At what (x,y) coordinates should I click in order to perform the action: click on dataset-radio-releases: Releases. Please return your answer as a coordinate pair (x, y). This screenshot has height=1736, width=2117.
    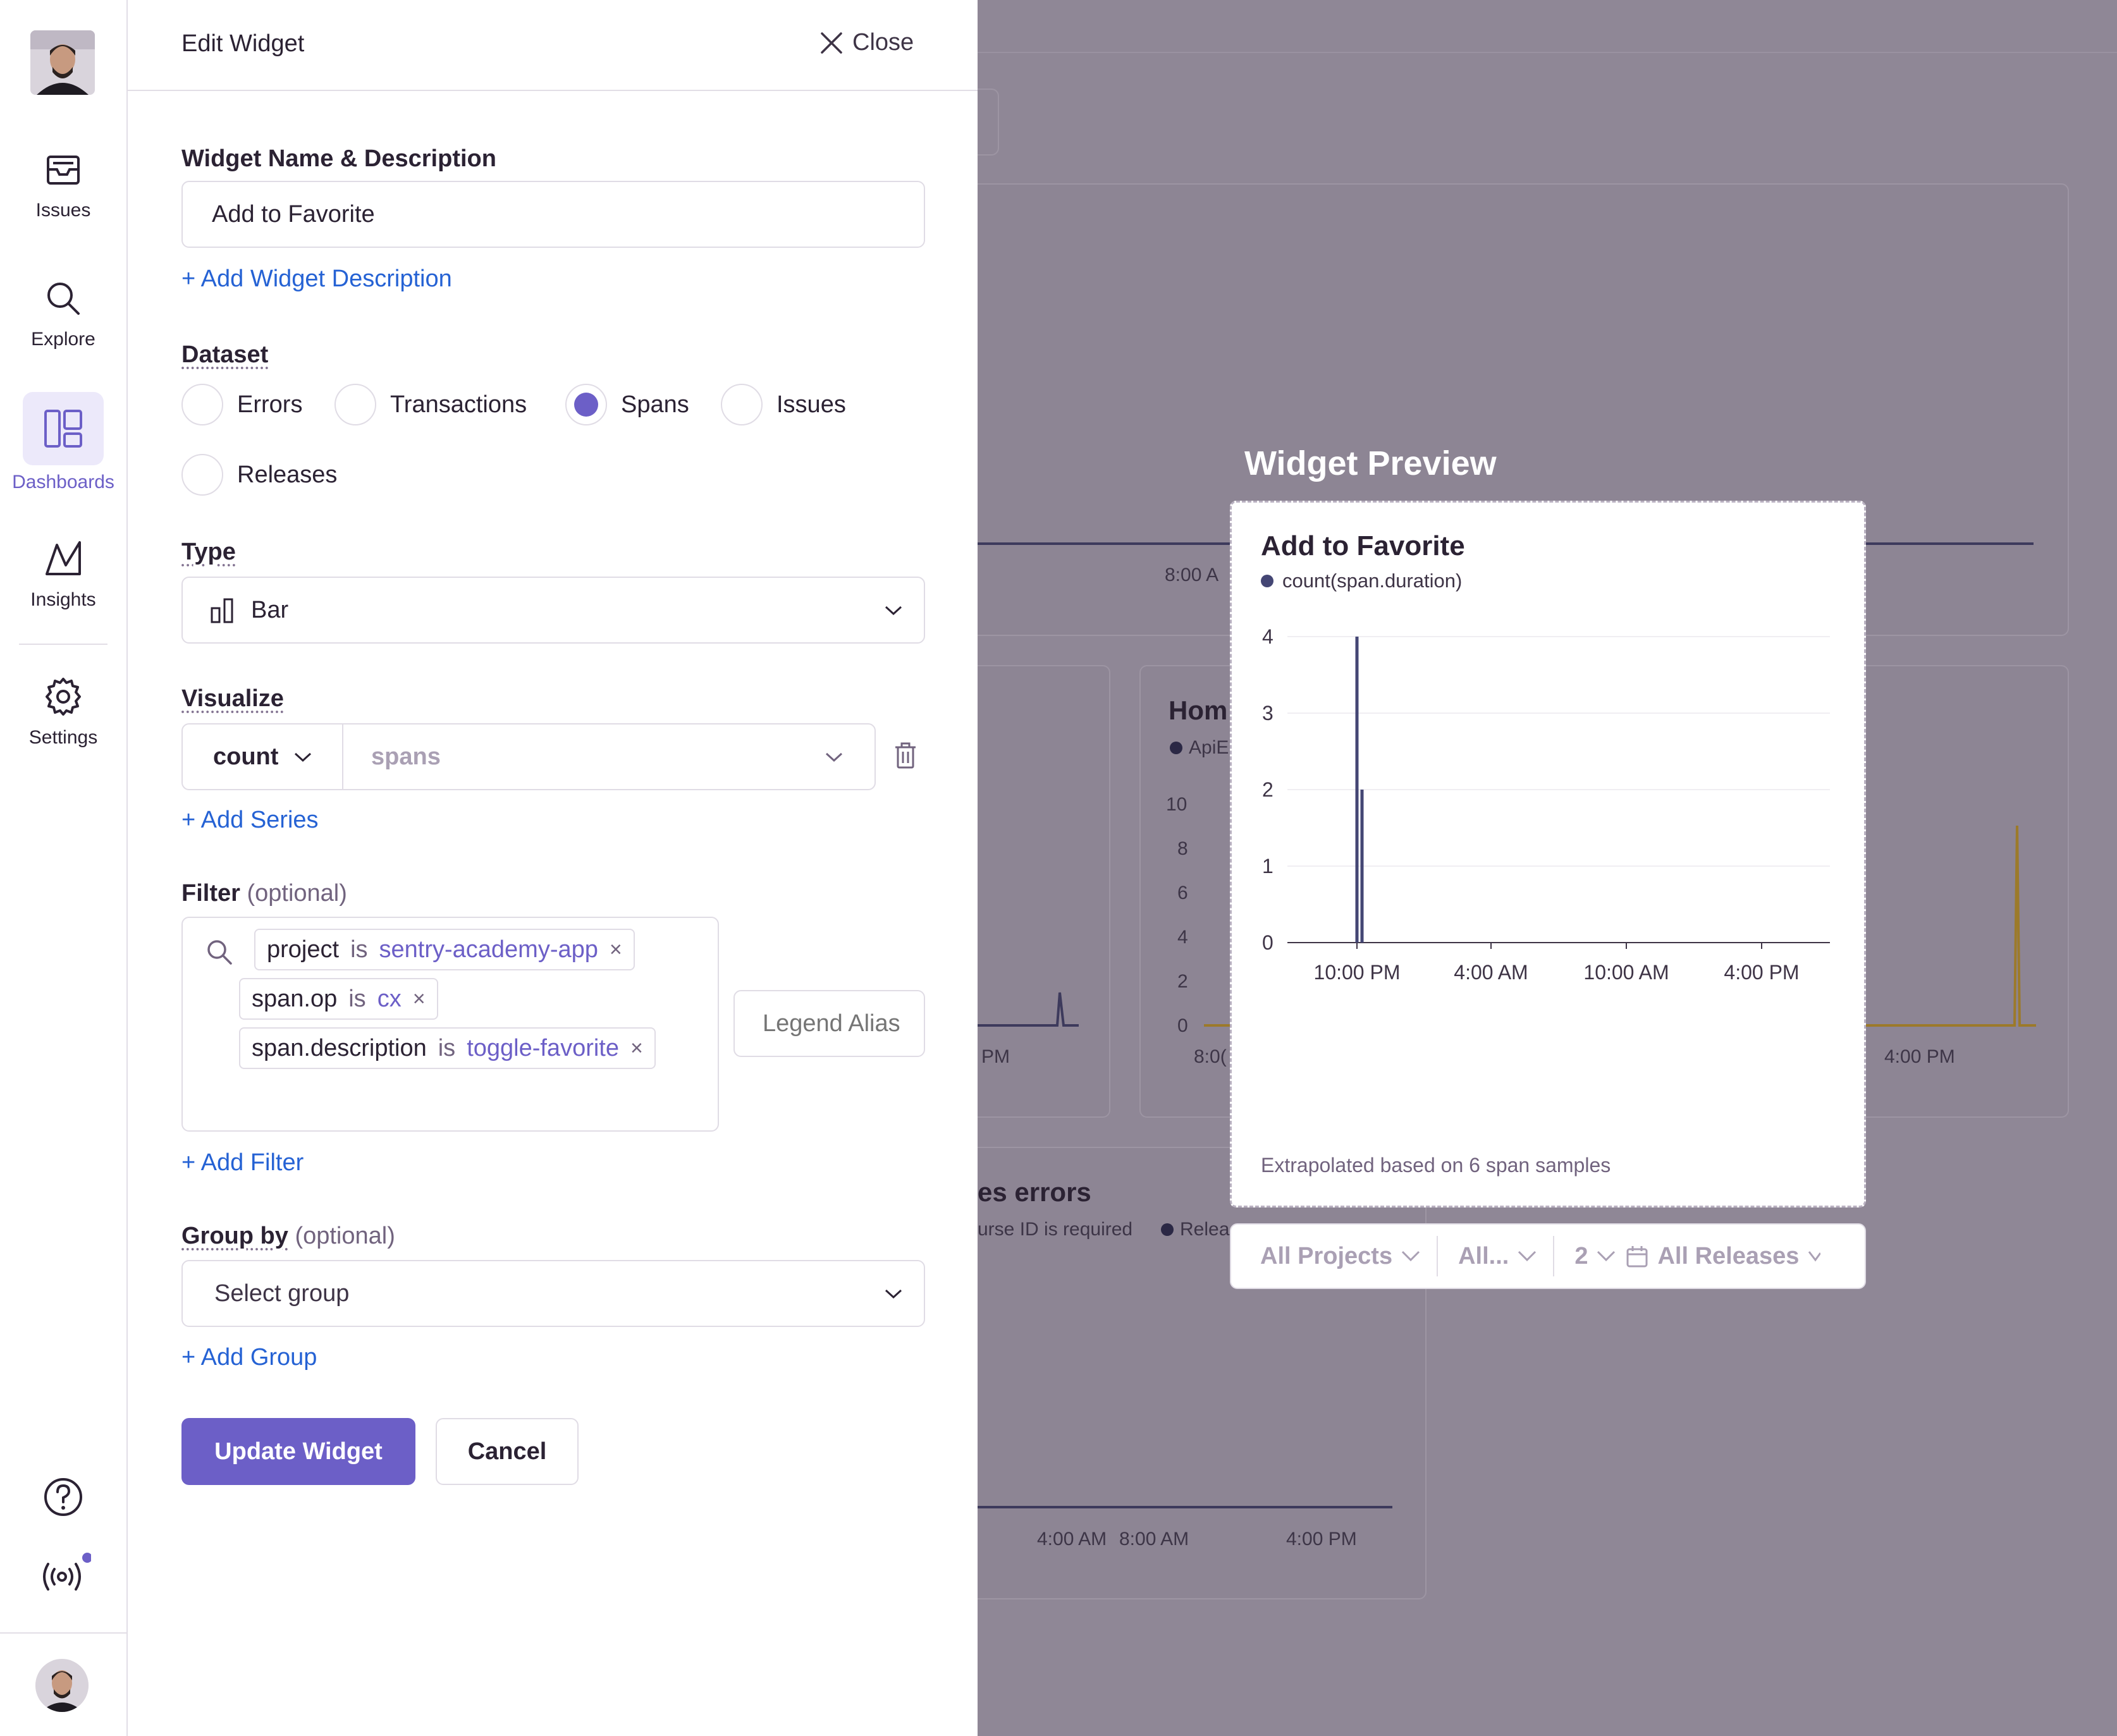
    Looking at the image, I should click on (259, 475).